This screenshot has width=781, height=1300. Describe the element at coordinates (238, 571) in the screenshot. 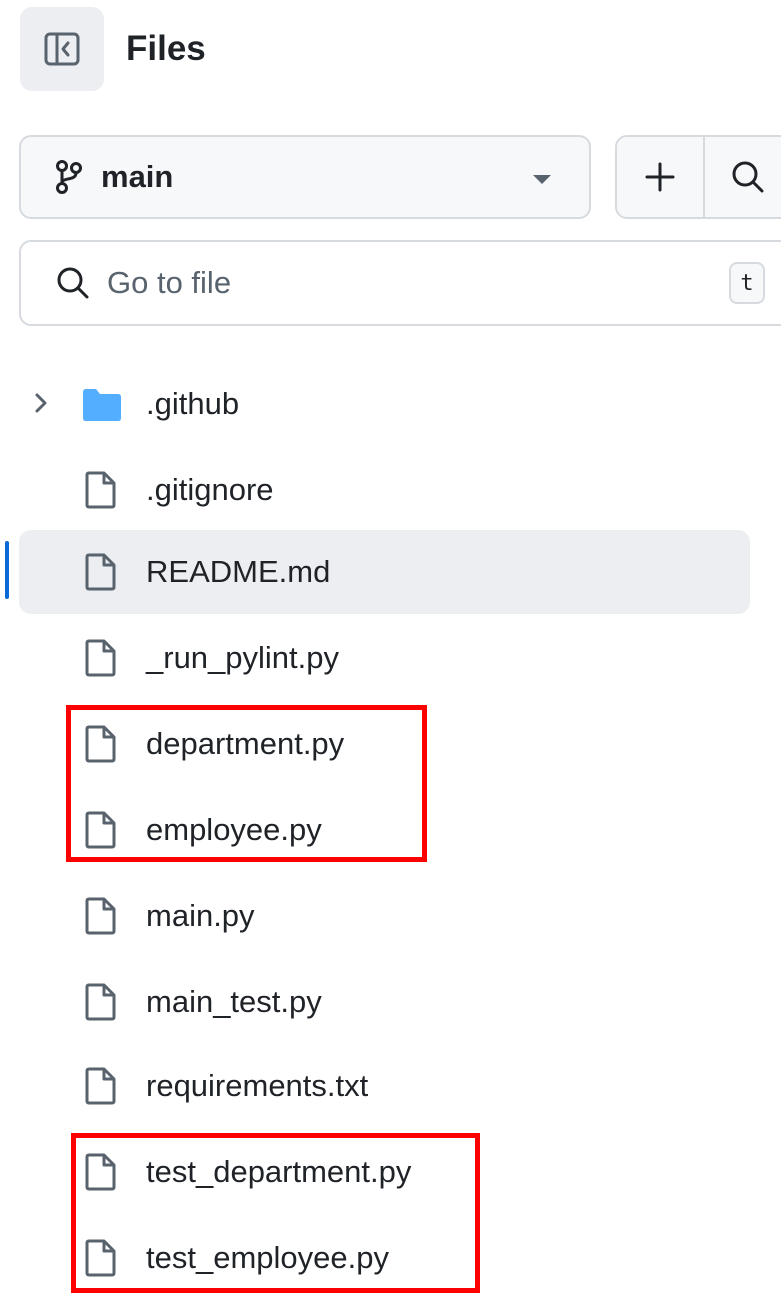

I see `tree-item-label: README.md` at that location.